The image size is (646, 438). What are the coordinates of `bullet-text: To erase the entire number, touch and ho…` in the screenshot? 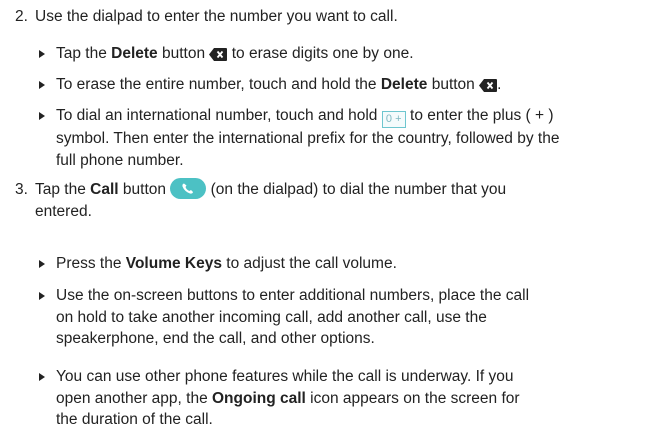 It's located at (218, 84).